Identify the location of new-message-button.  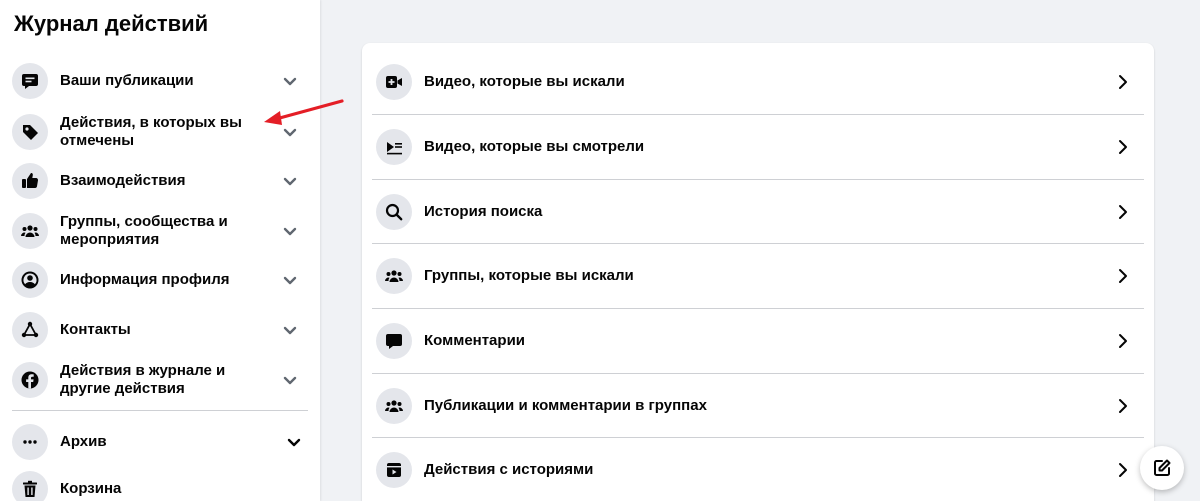
(1162, 468).